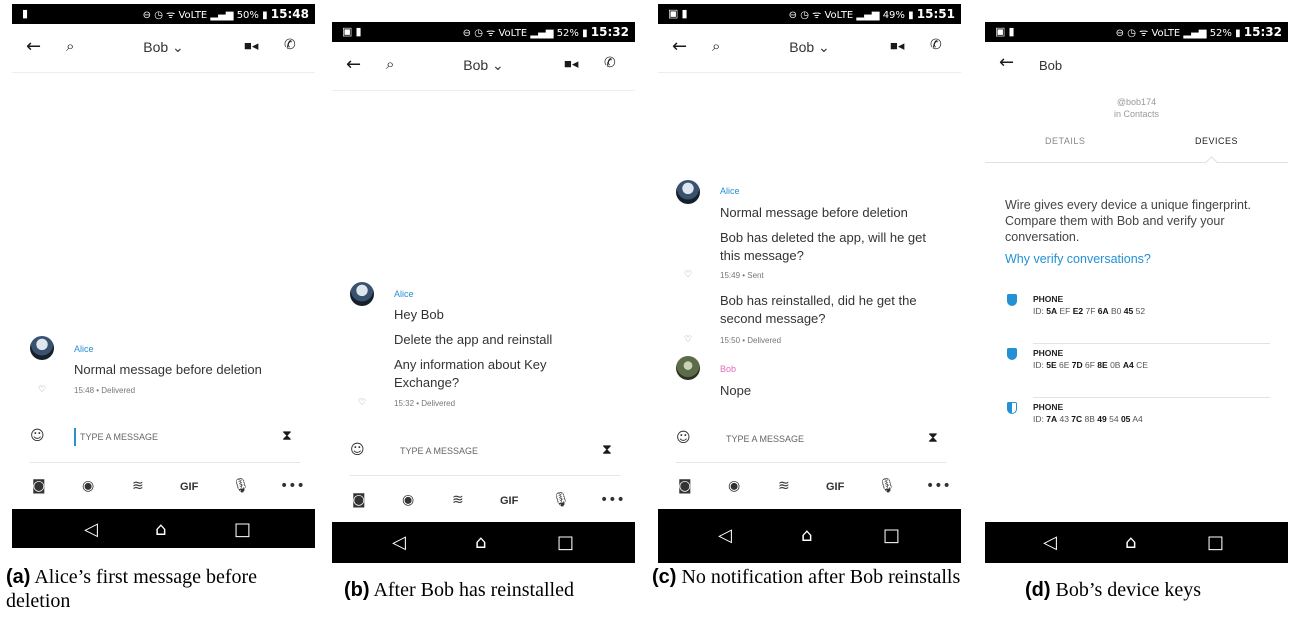 The width and height of the screenshot is (1289, 619). What do you see at coordinates (871, 14) in the screenshot?
I see `status-right: ⊖ ◷ ᯤ VoLTE ▂▄▆ 49% ▮ 15:51` at bounding box center [871, 14].